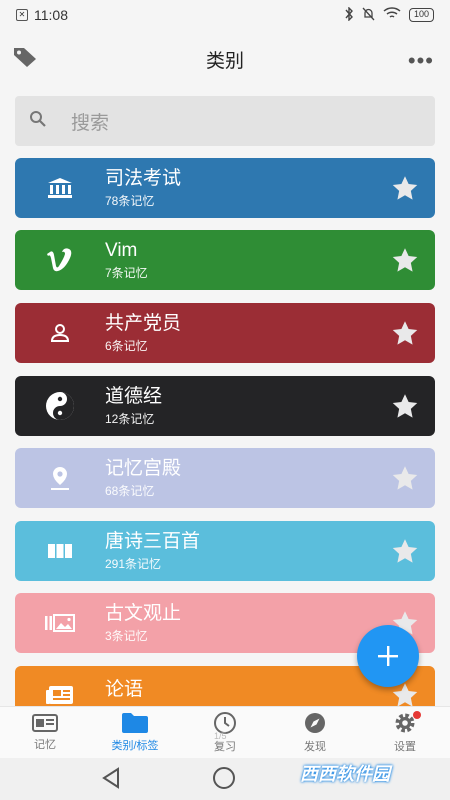 This screenshot has height=800, width=450. Describe the element at coordinates (225, 478) in the screenshot. I see `category-card: 记忆宫殿 68条记忆` at that location.